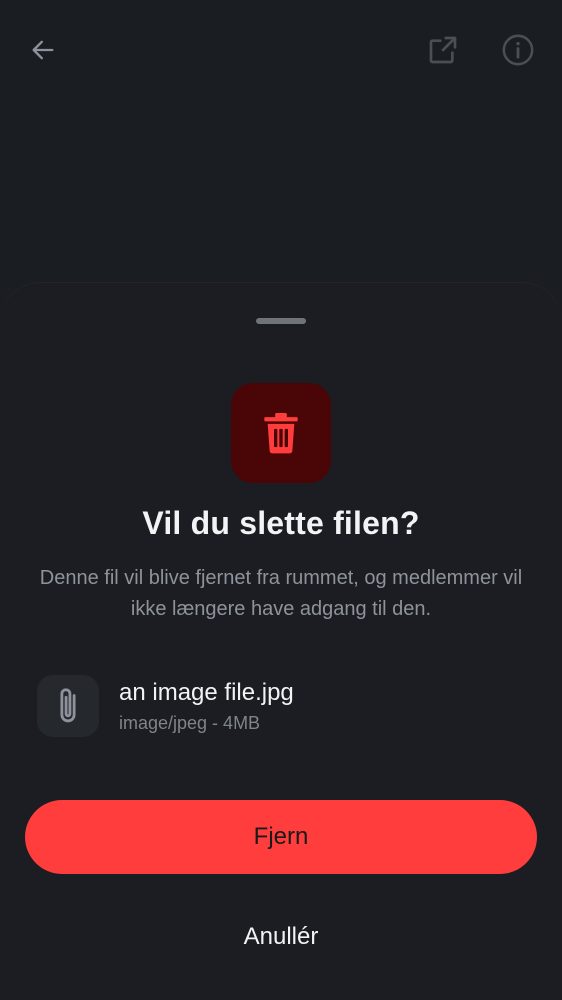  Describe the element at coordinates (281, 321) in the screenshot. I see `drag-handle` at that location.